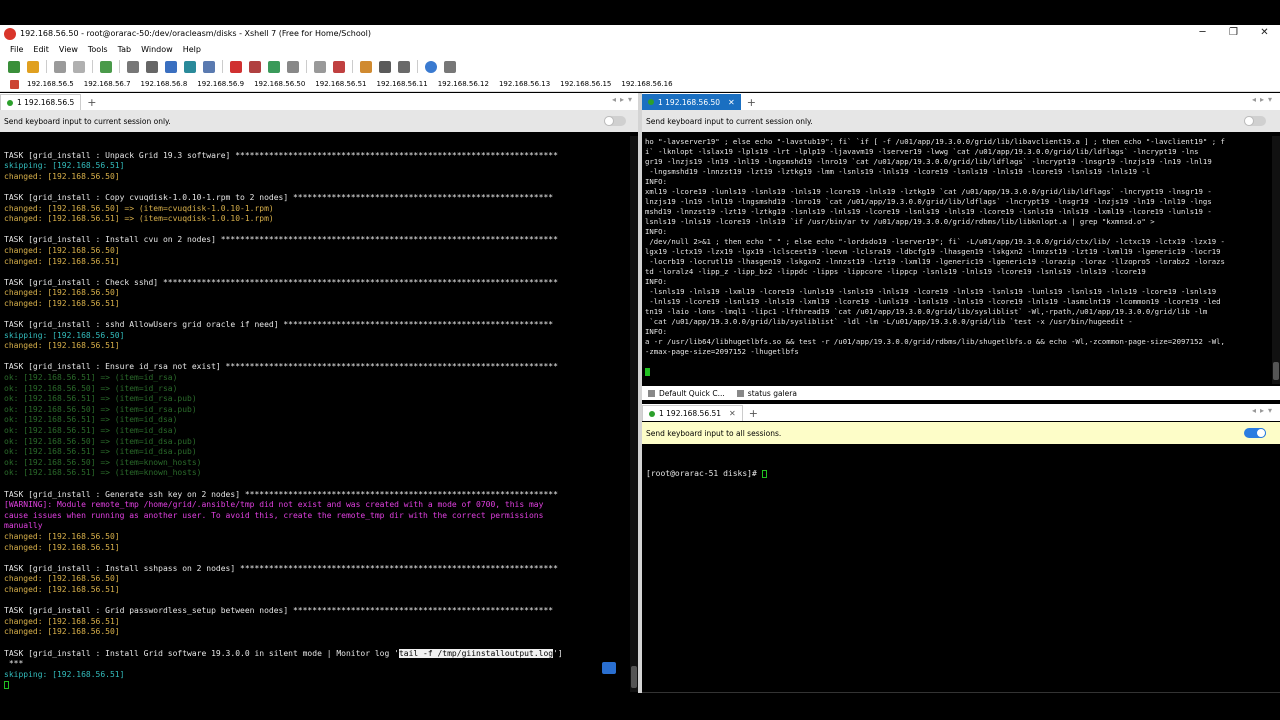 This screenshot has height=720, width=1280. Describe the element at coordinates (404, 66) in the screenshot. I see `options-icon` at that location.